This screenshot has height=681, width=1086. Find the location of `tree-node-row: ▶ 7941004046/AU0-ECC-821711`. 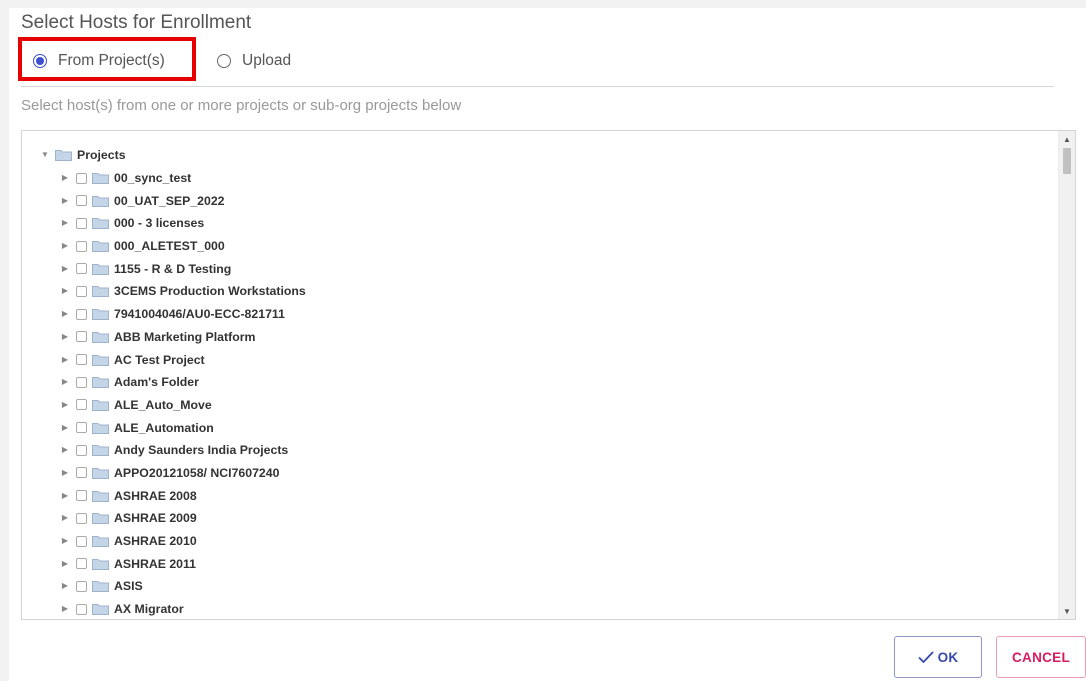

tree-node-row: ▶ 7941004046/AU0-ECC-821711 is located at coordinates (540, 314).